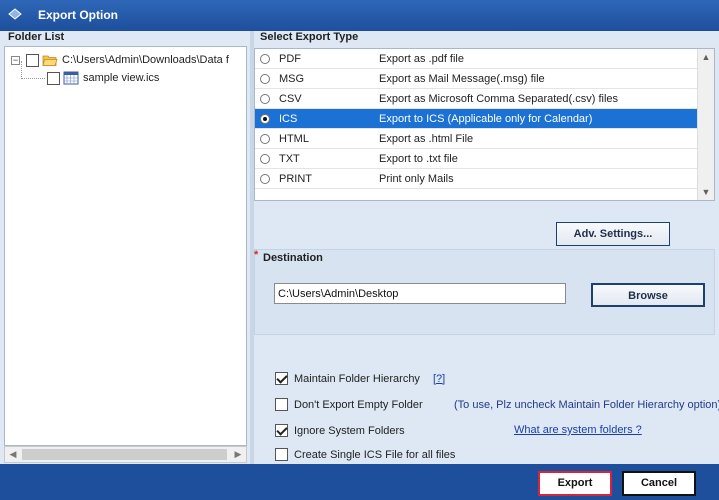 The width and height of the screenshot is (719, 500). Describe the element at coordinates (121, 78) in the screenshot. I see `tree-file-label: sample view.ics` at that location.